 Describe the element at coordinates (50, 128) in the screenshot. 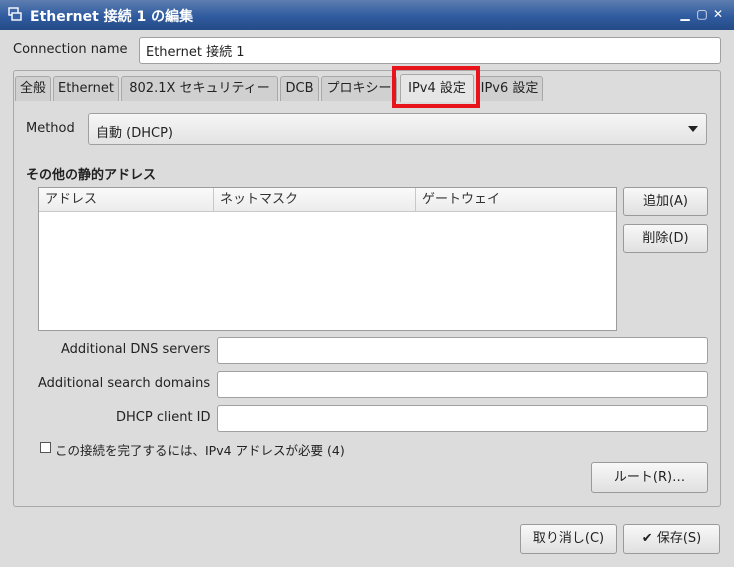

I see `method-label: Method` at that location.